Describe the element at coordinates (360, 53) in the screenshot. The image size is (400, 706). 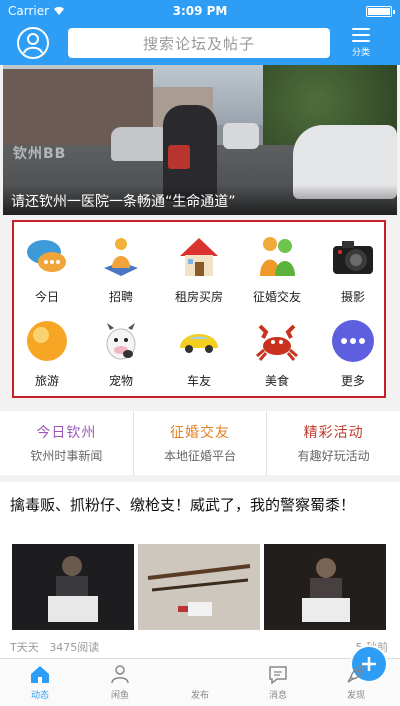
I see `menu-label: 分类` at that location.